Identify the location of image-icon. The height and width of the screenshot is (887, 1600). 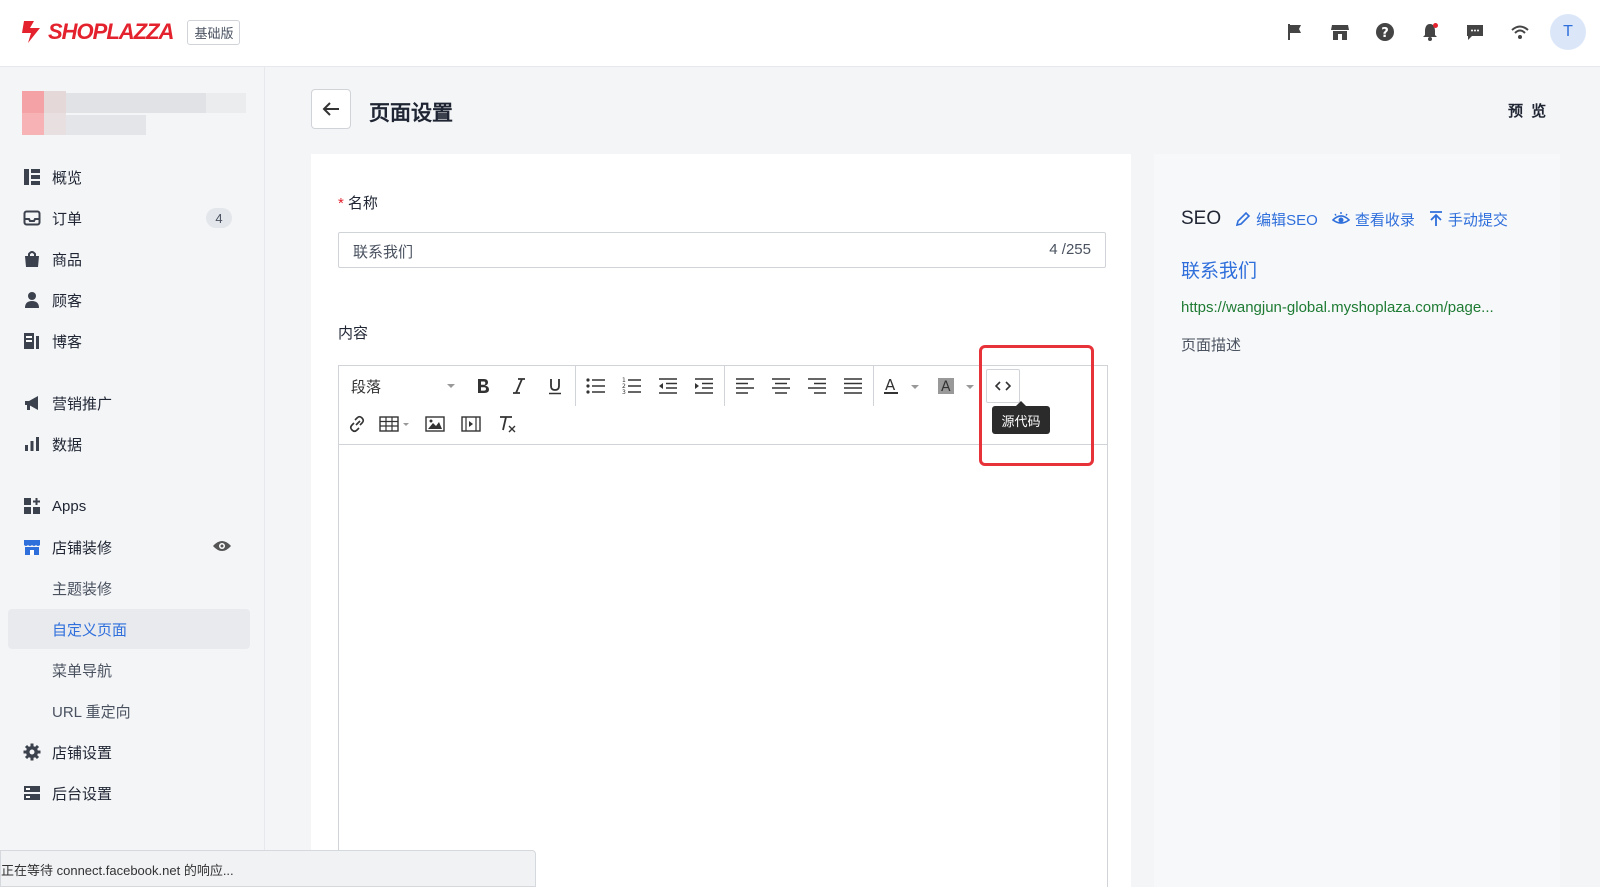
(435, 424).